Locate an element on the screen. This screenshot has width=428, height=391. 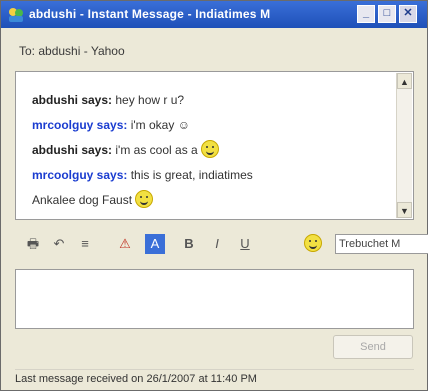
italic-icon: I is located at coordinates (217, 244).